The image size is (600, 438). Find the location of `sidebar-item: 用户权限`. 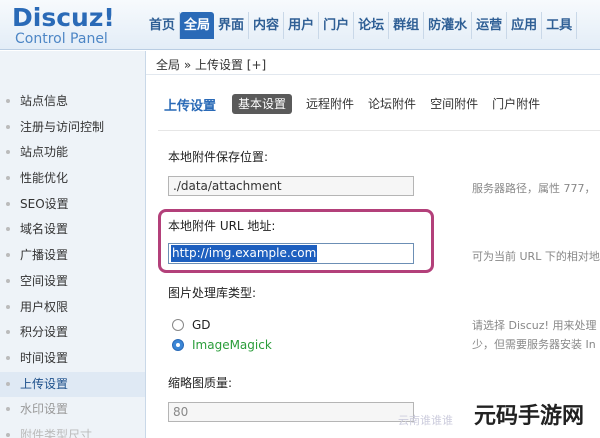

sidebar-item: 用户权限 is located at coordinates (72, 308).